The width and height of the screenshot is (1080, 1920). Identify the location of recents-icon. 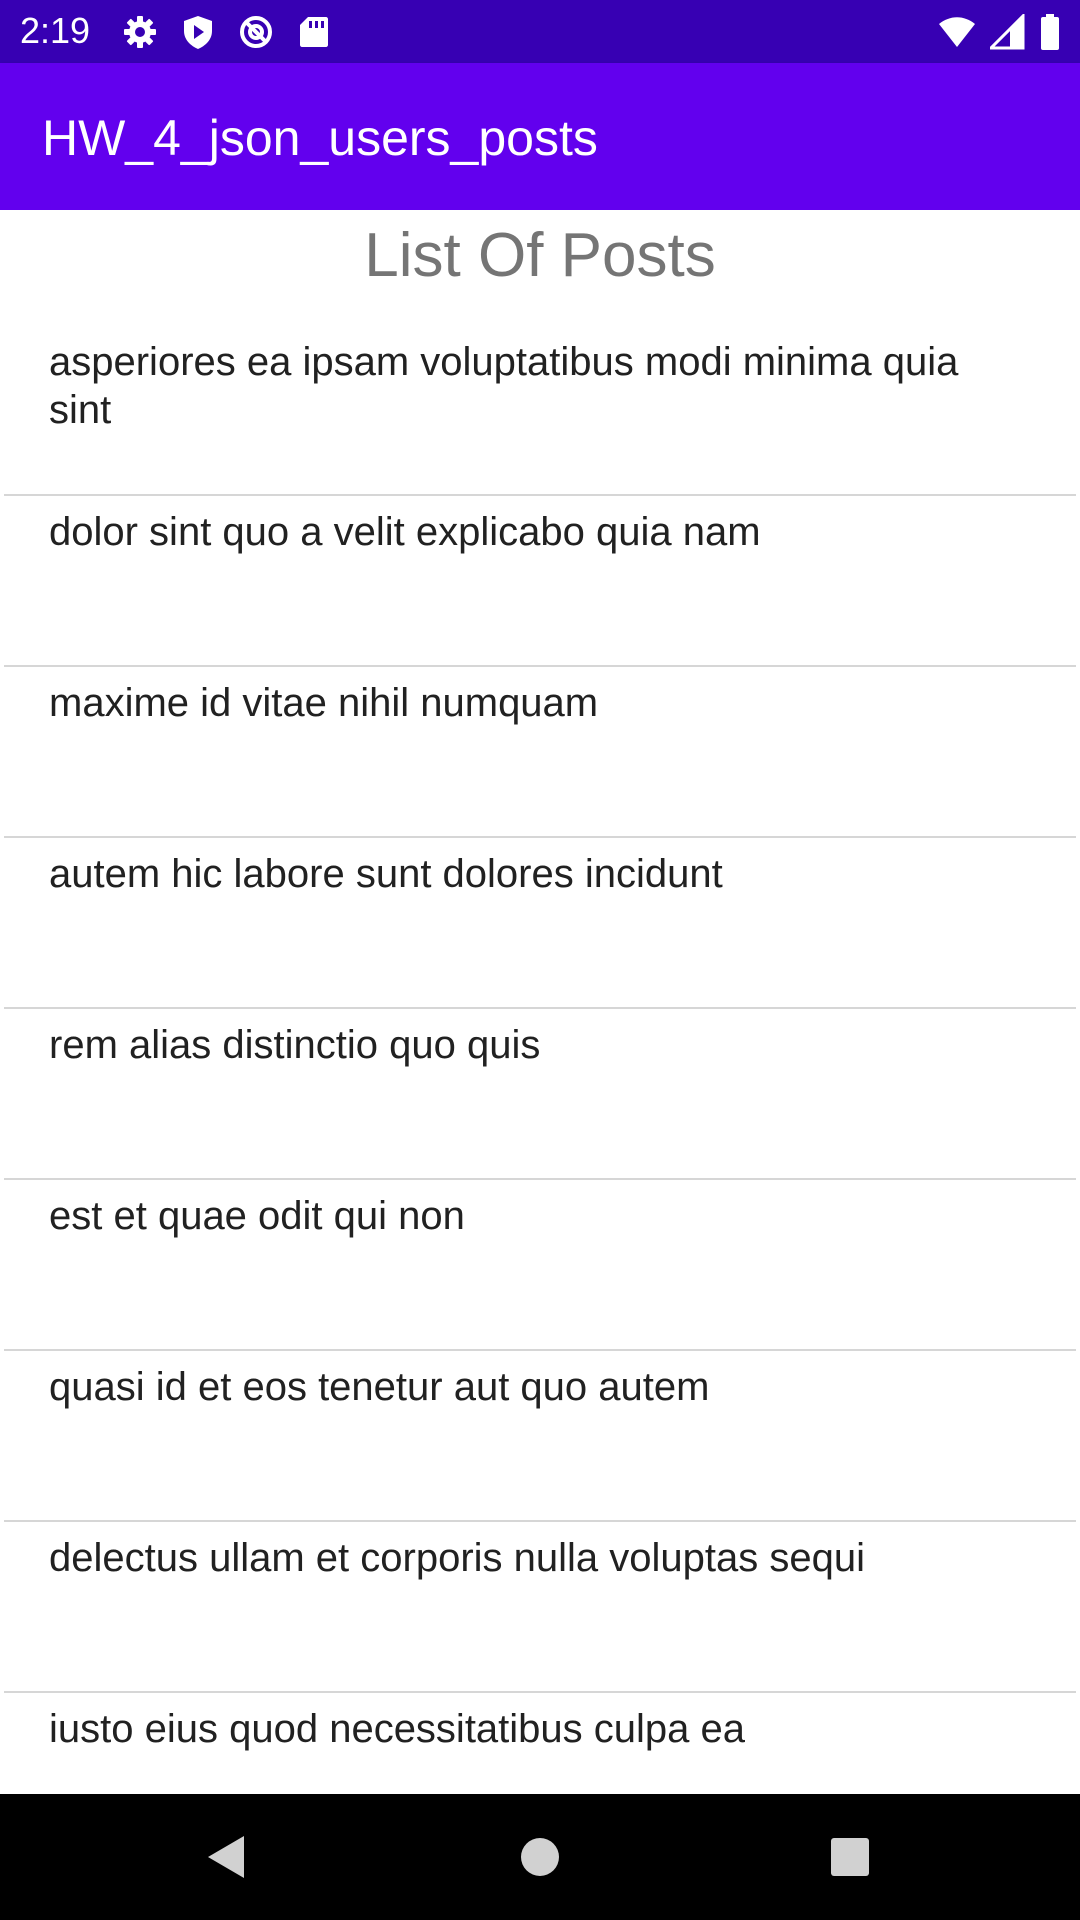
(850, 1857).